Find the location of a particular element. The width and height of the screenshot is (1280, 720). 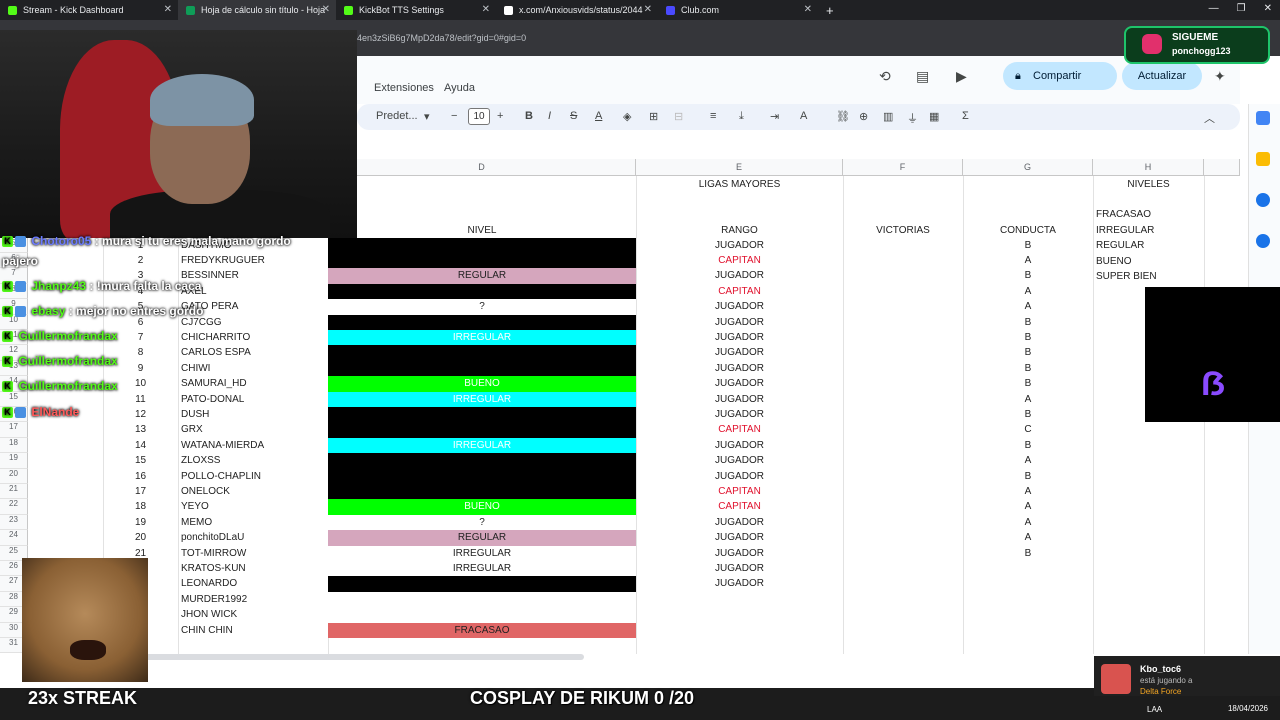

player-name: LEONARDO is located at coordinates (253, 583).